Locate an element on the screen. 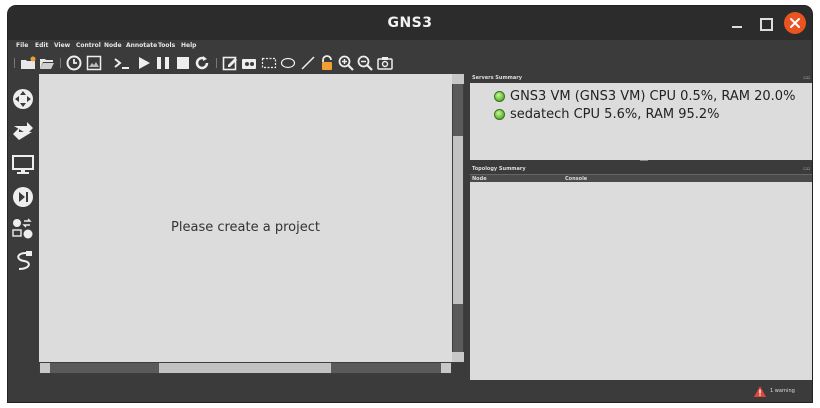  scroll-up-arrow is located at coordinates (458, 79).